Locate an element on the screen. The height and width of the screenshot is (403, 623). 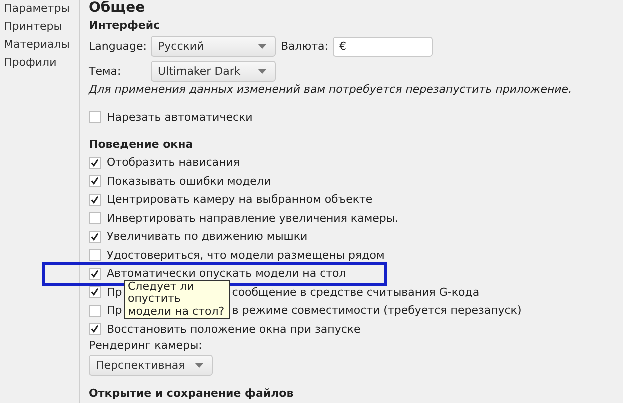
checkbox-label: Инвертировать направление увеличения камеры. is located at coordinates (253, 218).